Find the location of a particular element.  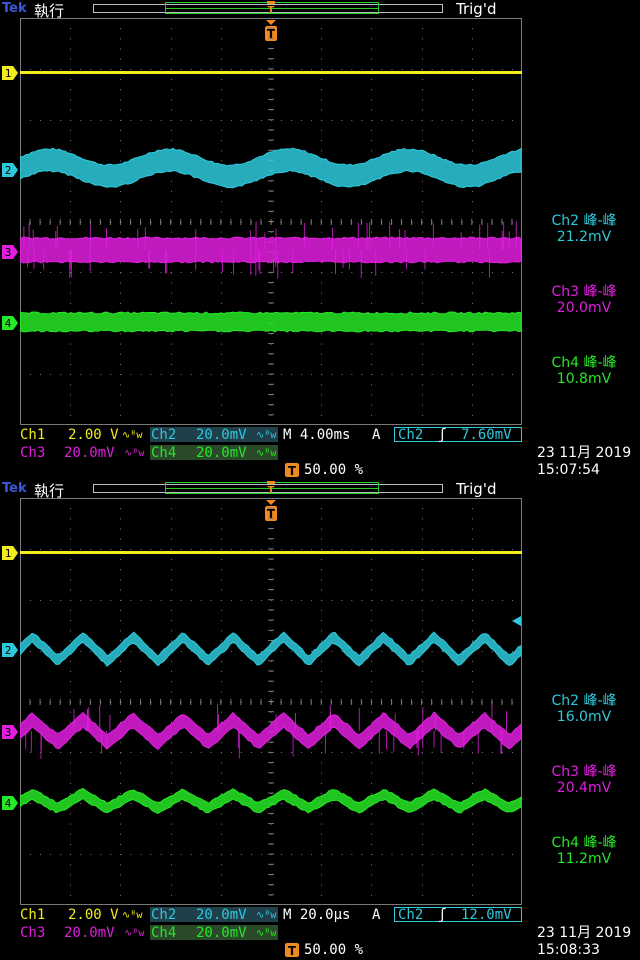

ch3-pk-pk-measurement: Ch3 峰-峰 20.4mV is located at coordinates (584, 780).